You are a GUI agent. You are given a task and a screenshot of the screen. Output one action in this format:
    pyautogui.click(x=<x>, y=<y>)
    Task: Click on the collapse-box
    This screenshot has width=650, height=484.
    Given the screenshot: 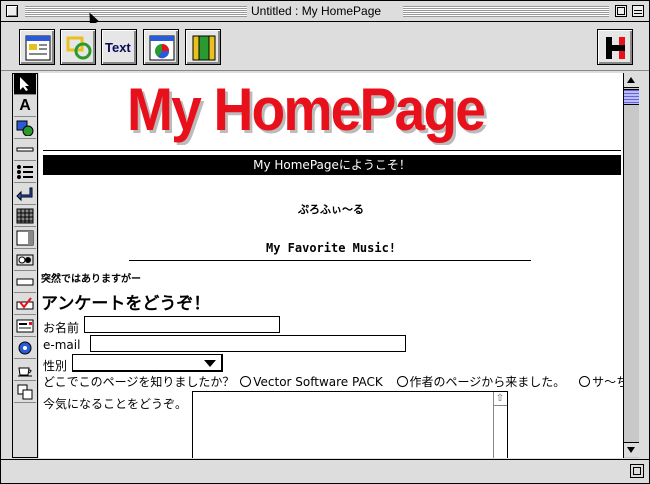 What is the action you would take?
    pyautogui.click(x=638, y=11)
    